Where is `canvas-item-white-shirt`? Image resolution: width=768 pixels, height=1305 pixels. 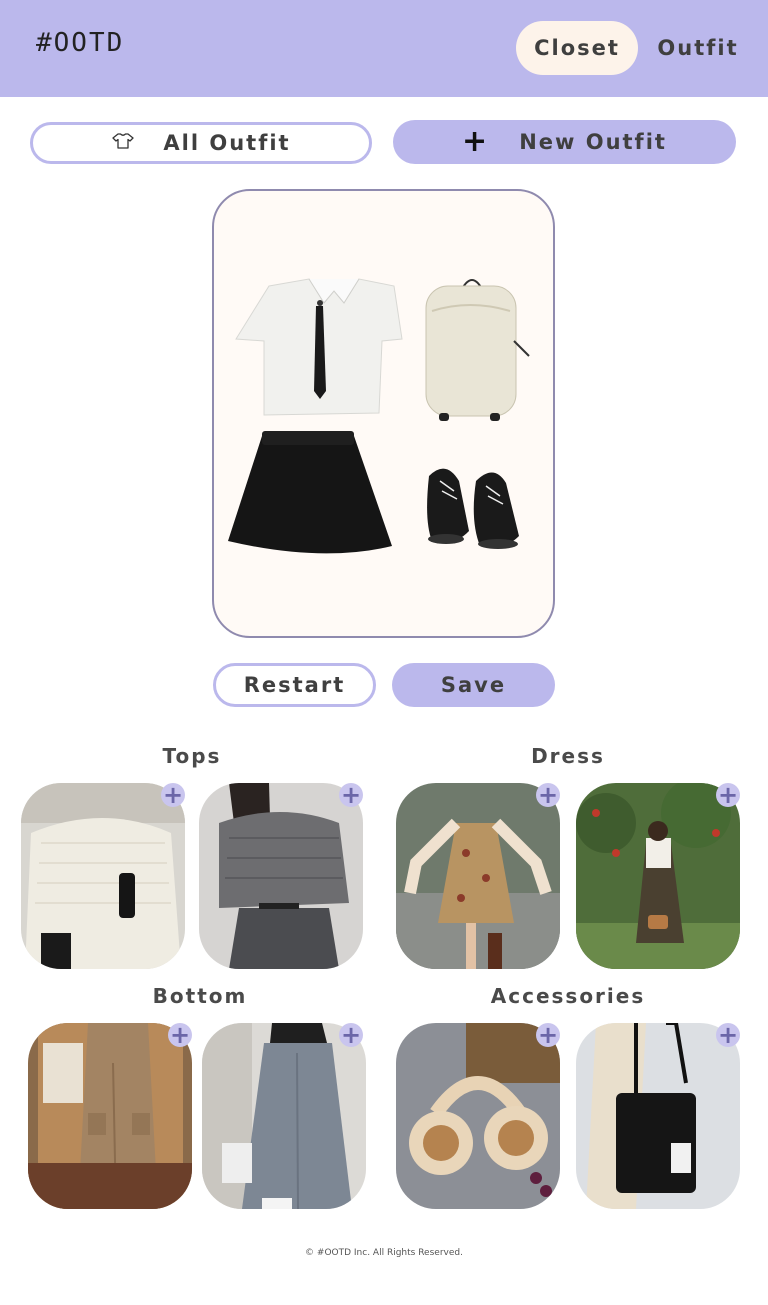 canvas-item-white-shirt is located at coordinates (319, 347).